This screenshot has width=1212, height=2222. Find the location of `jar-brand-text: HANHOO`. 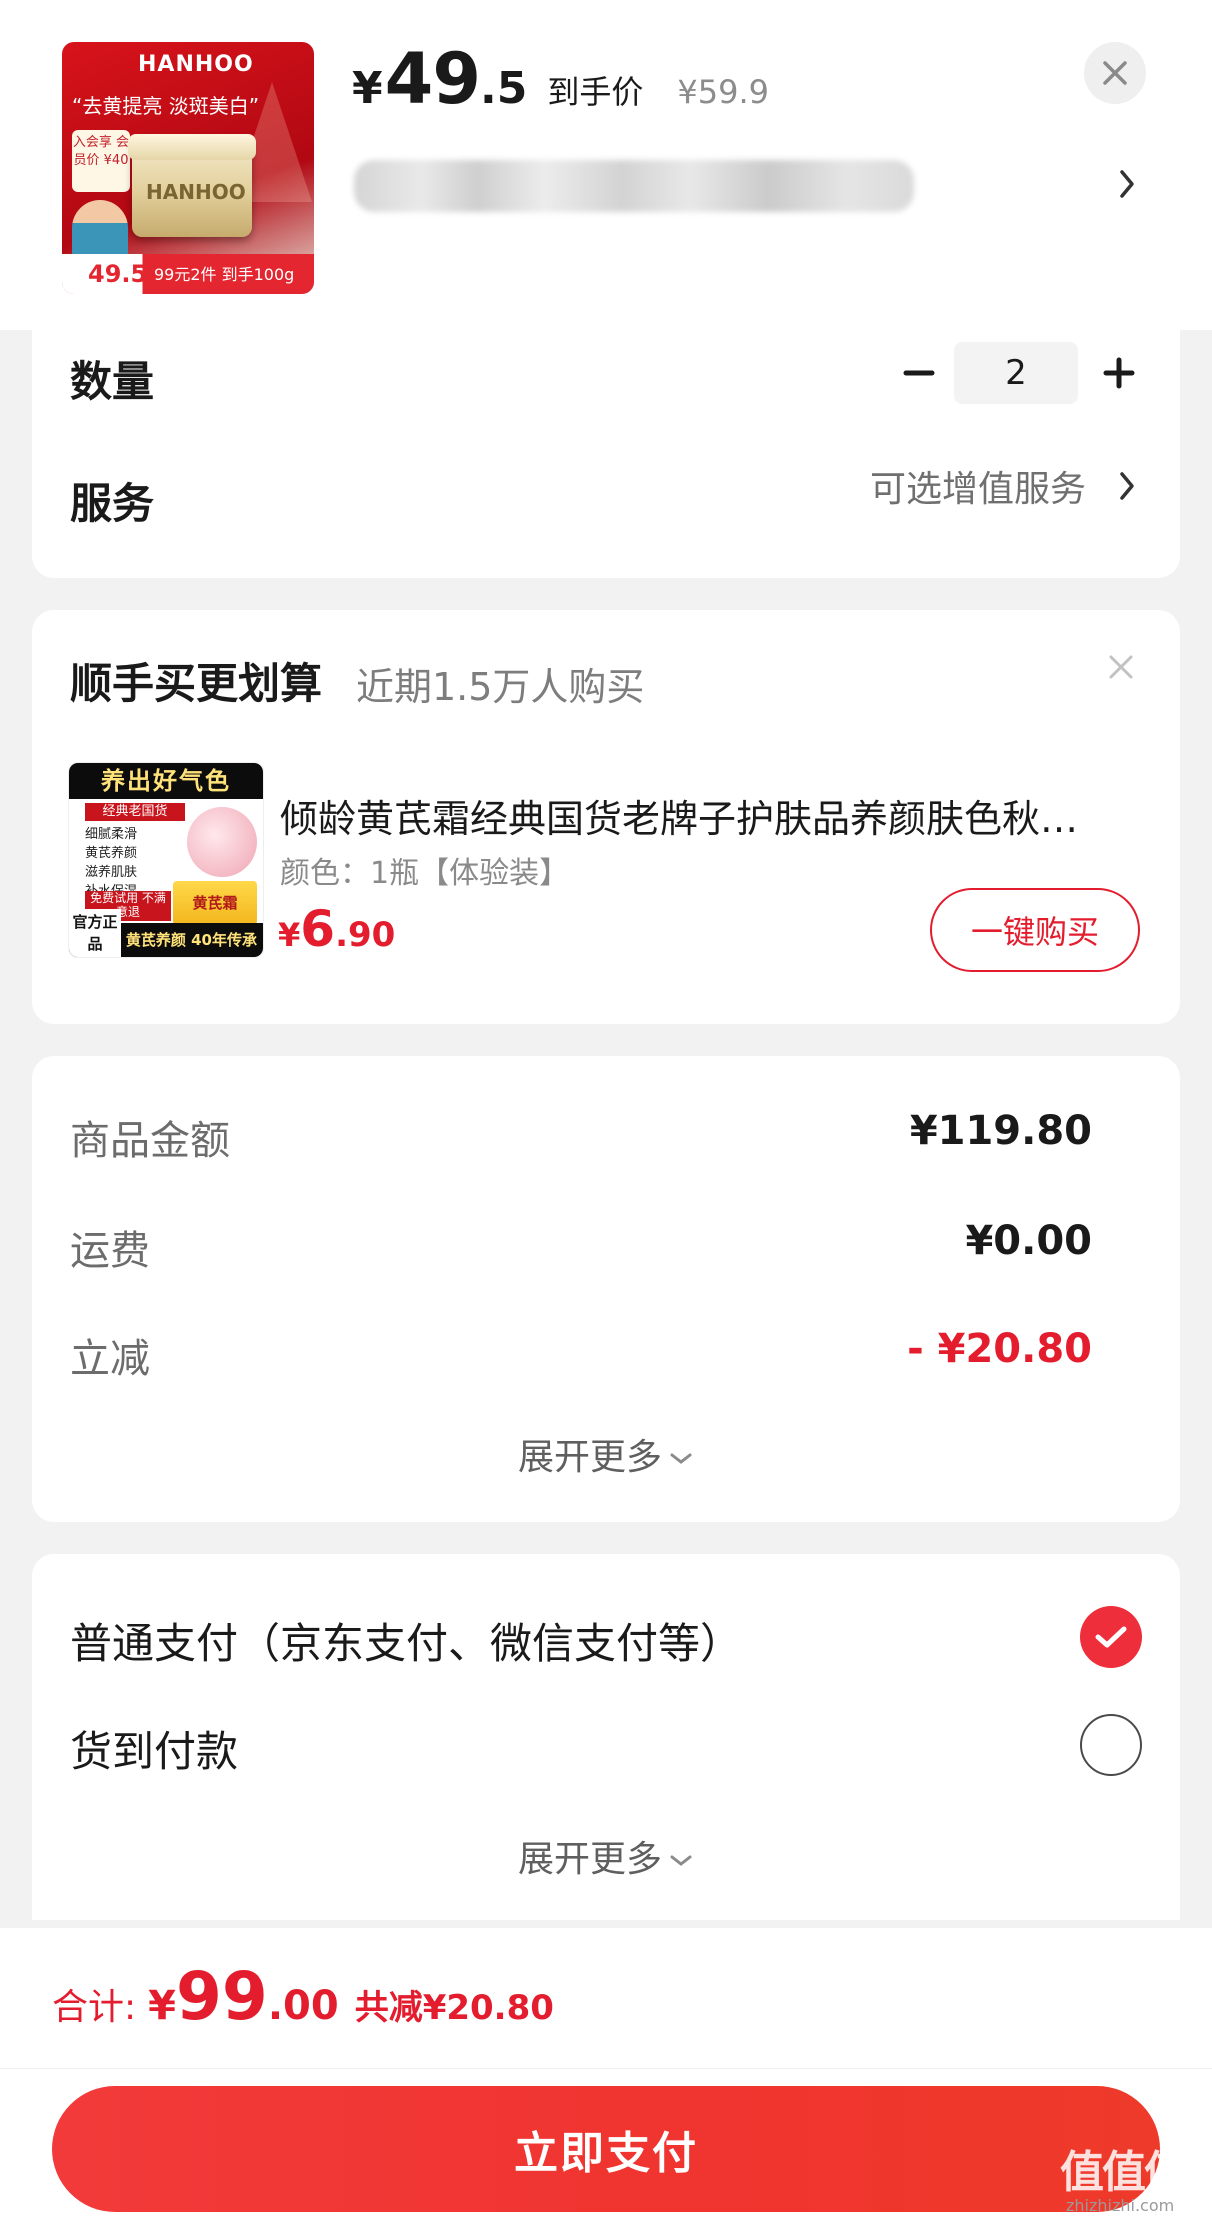

jar-brand-text: HANHOO is located at coordinates (196, 192).